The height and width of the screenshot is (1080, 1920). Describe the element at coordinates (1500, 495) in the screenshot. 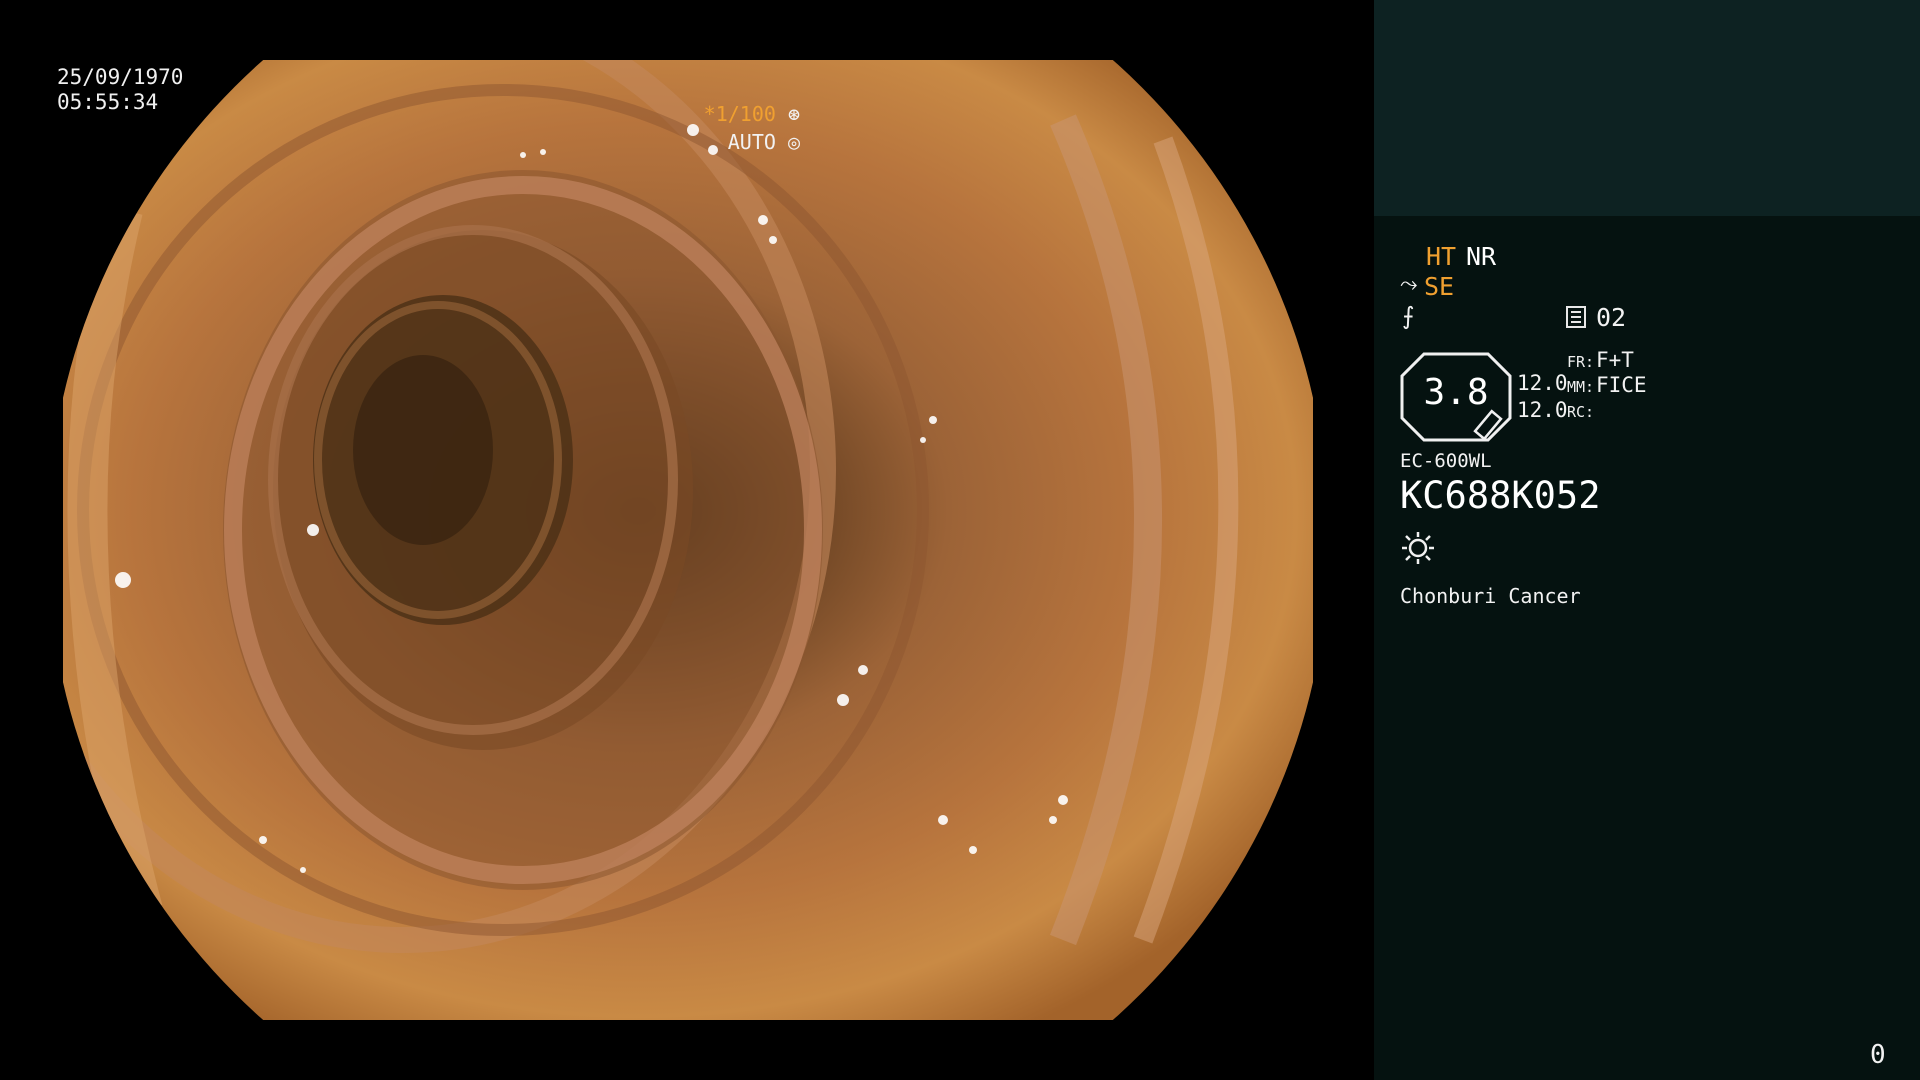

I see `scope-serial: KC688K052` at that location.